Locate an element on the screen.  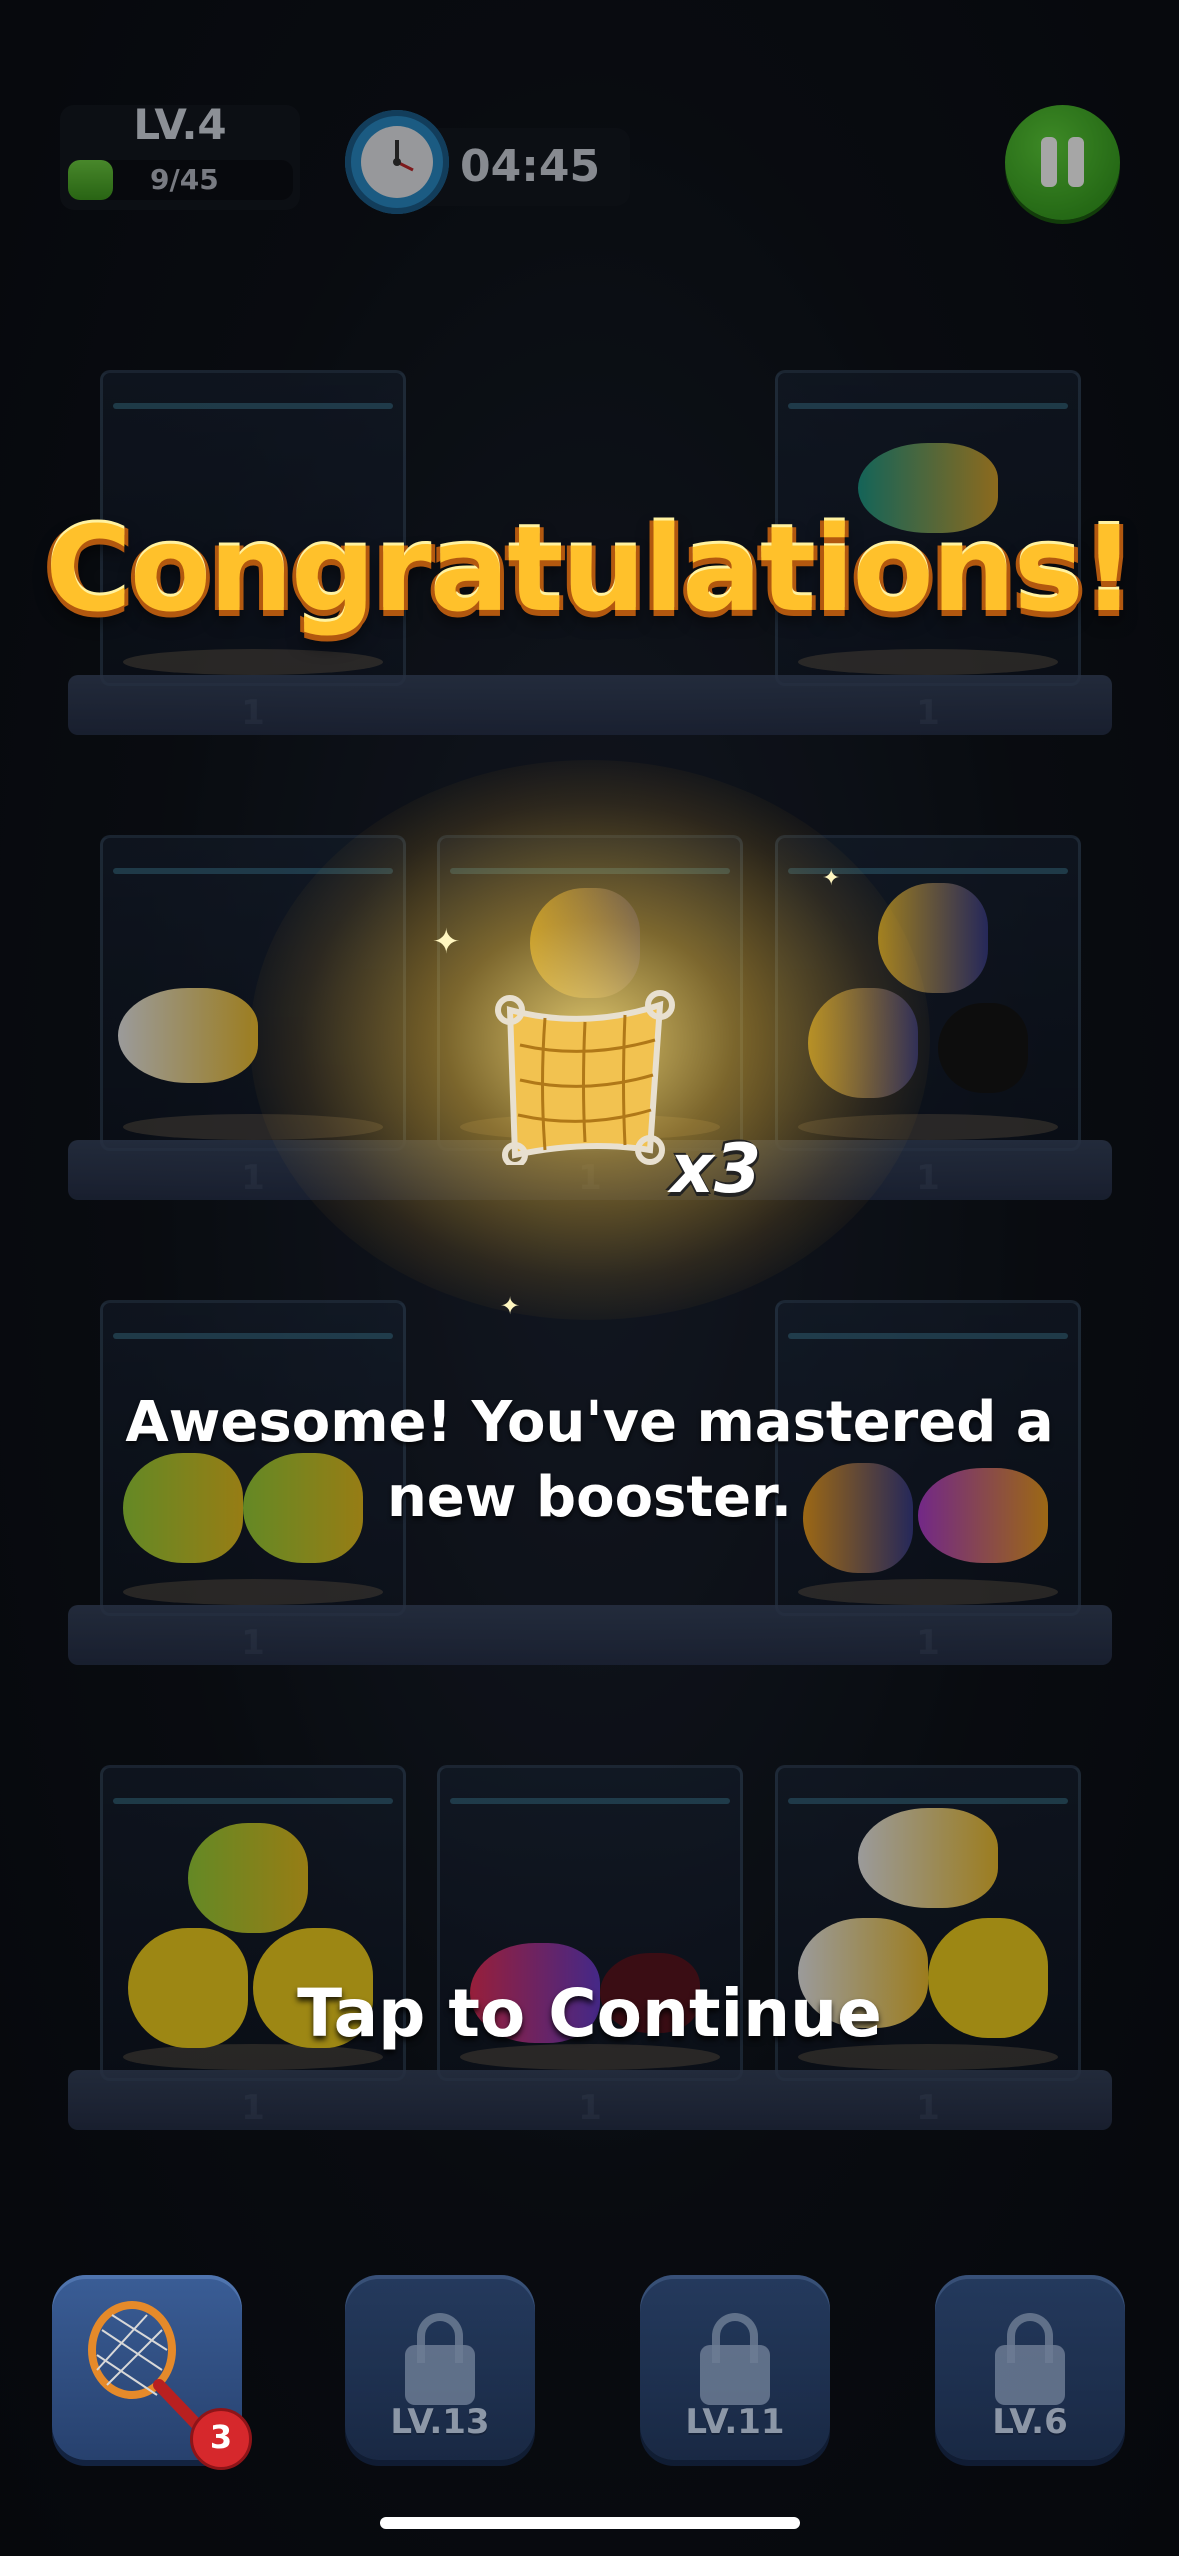
net-booster-icon is located at coordinates (585, 1077).